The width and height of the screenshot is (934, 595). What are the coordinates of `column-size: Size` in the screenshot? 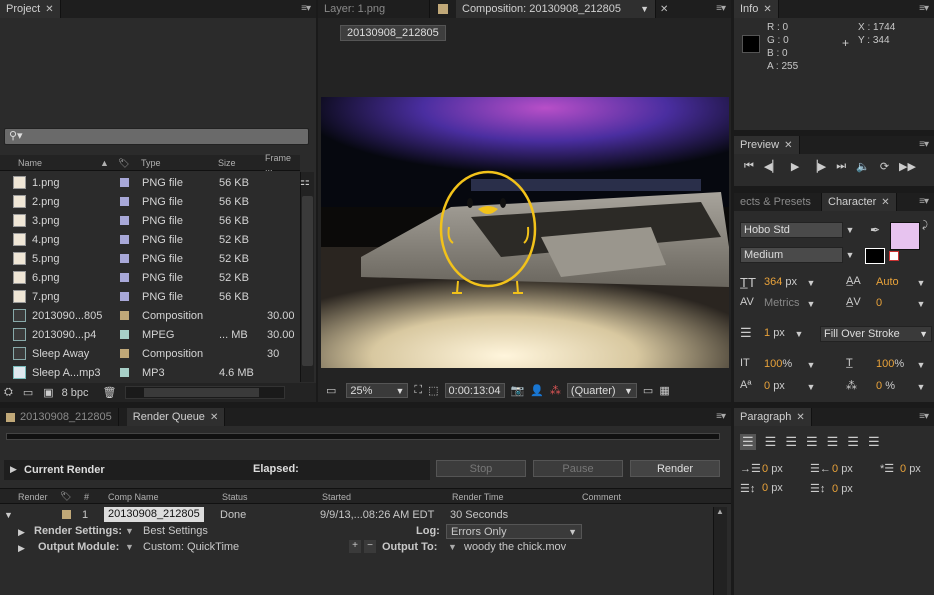 It's located at (227, 163).